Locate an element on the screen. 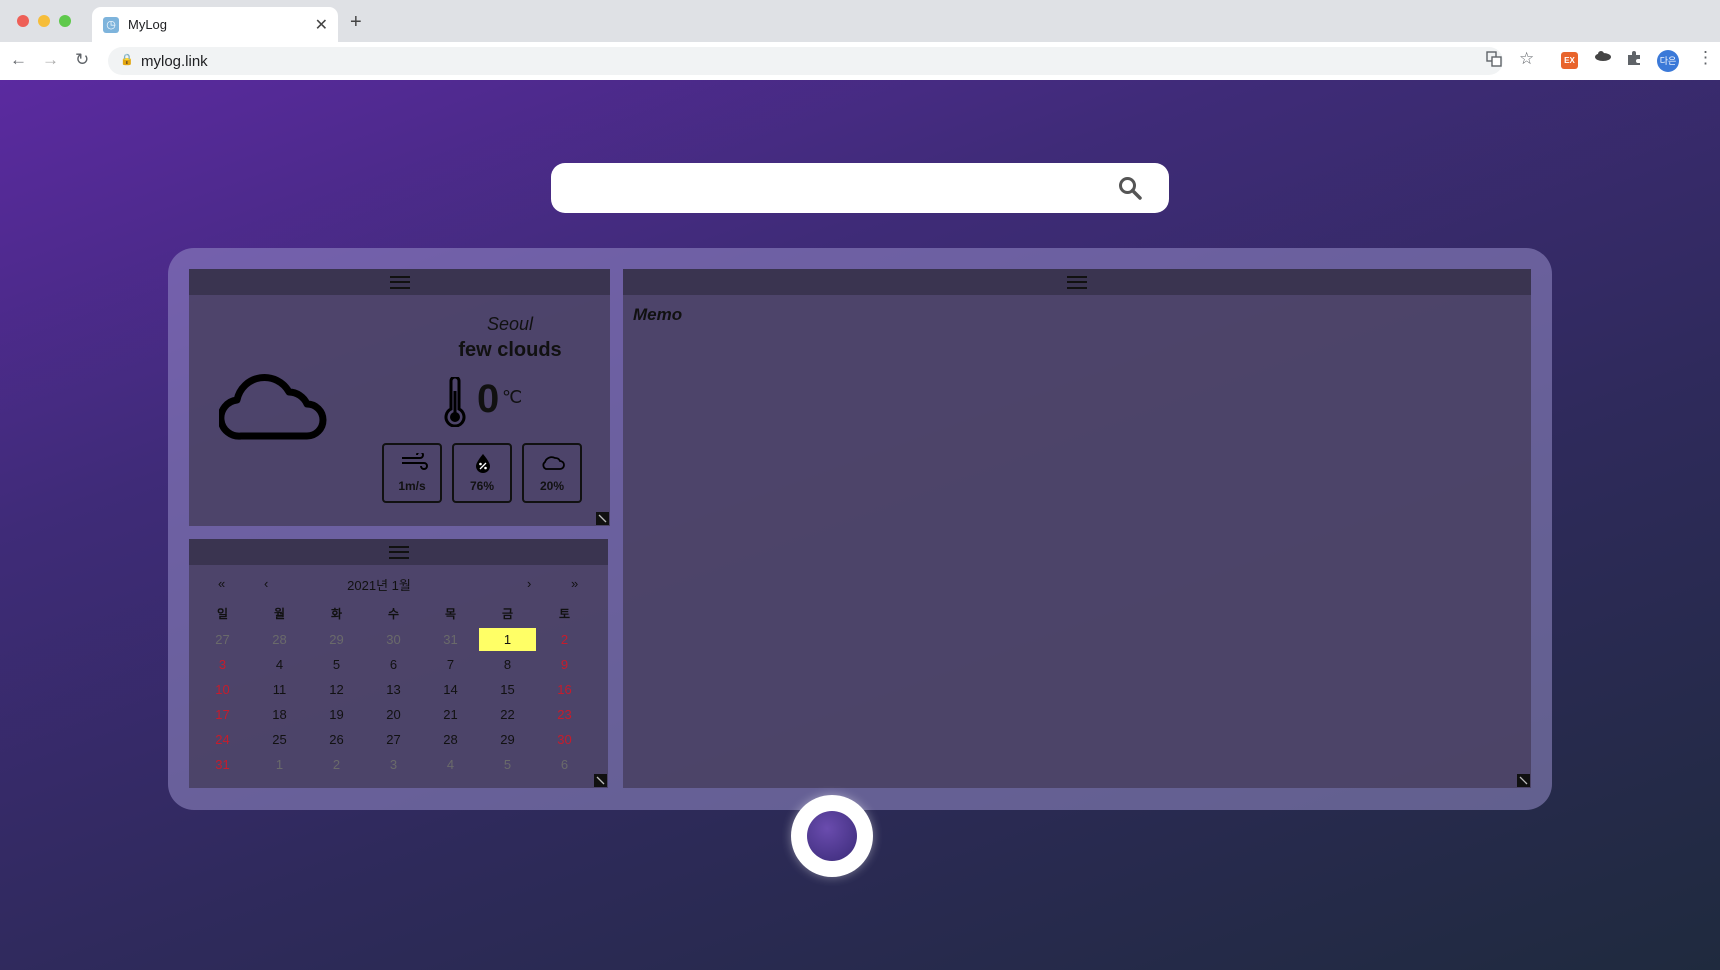 The height and width of the screenshot is (970, 1720). calendar-day: 20 is located at coordinates (393, 715).